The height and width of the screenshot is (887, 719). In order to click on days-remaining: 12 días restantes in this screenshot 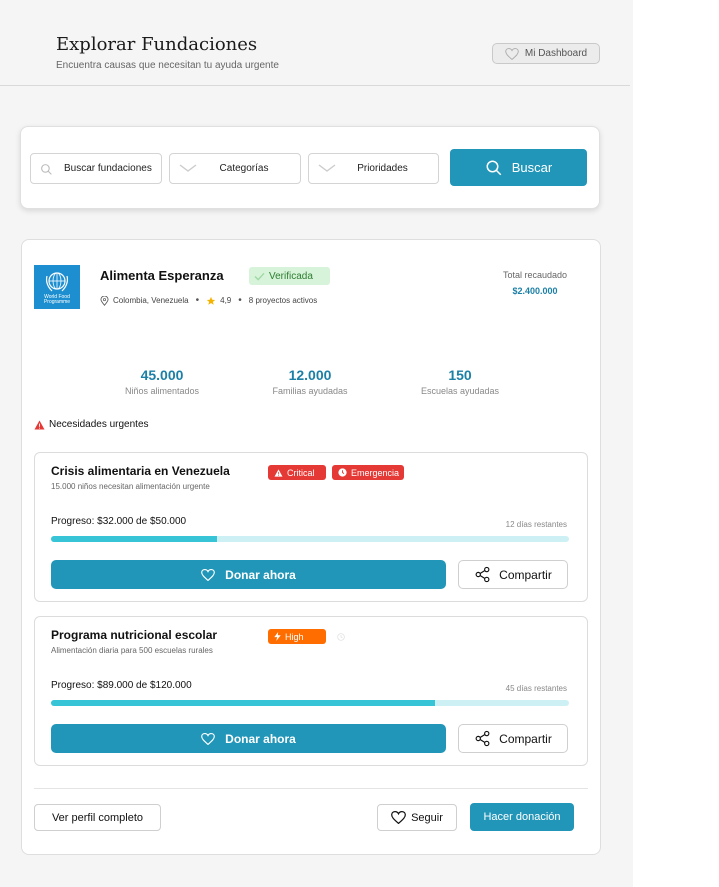, I will do `click(536, 524)`.